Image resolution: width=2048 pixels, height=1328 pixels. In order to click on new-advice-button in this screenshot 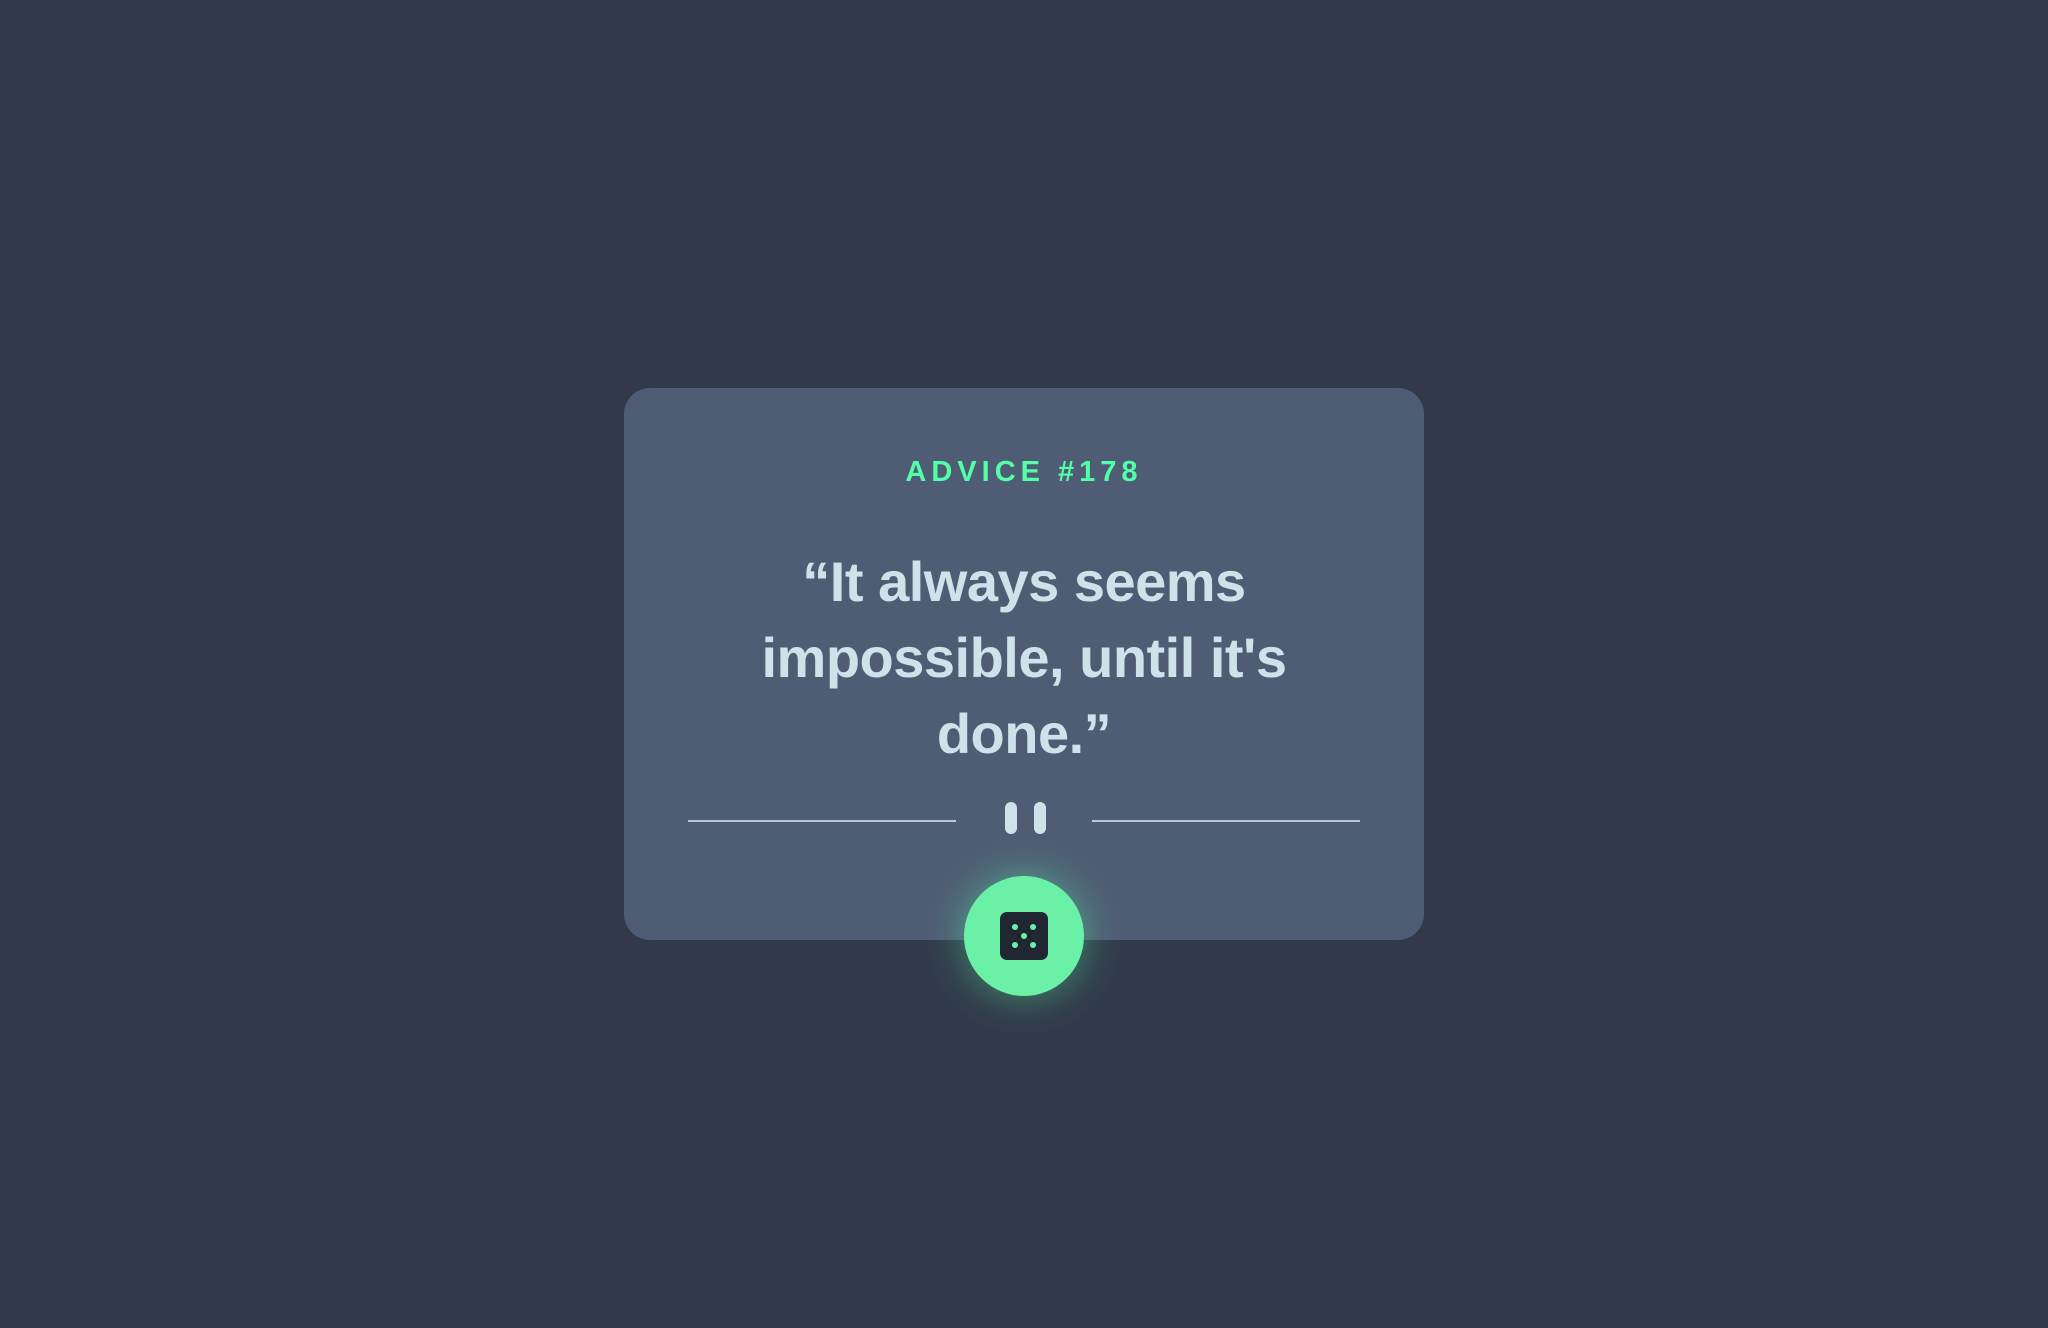, I will do `click(1024, 936)`.